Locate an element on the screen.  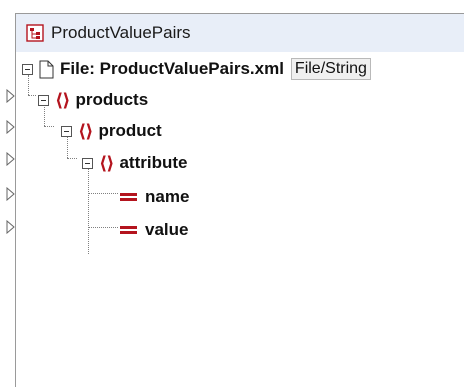
tree-row-products: ⟨⟩ products is located at coordinates (93, 100).